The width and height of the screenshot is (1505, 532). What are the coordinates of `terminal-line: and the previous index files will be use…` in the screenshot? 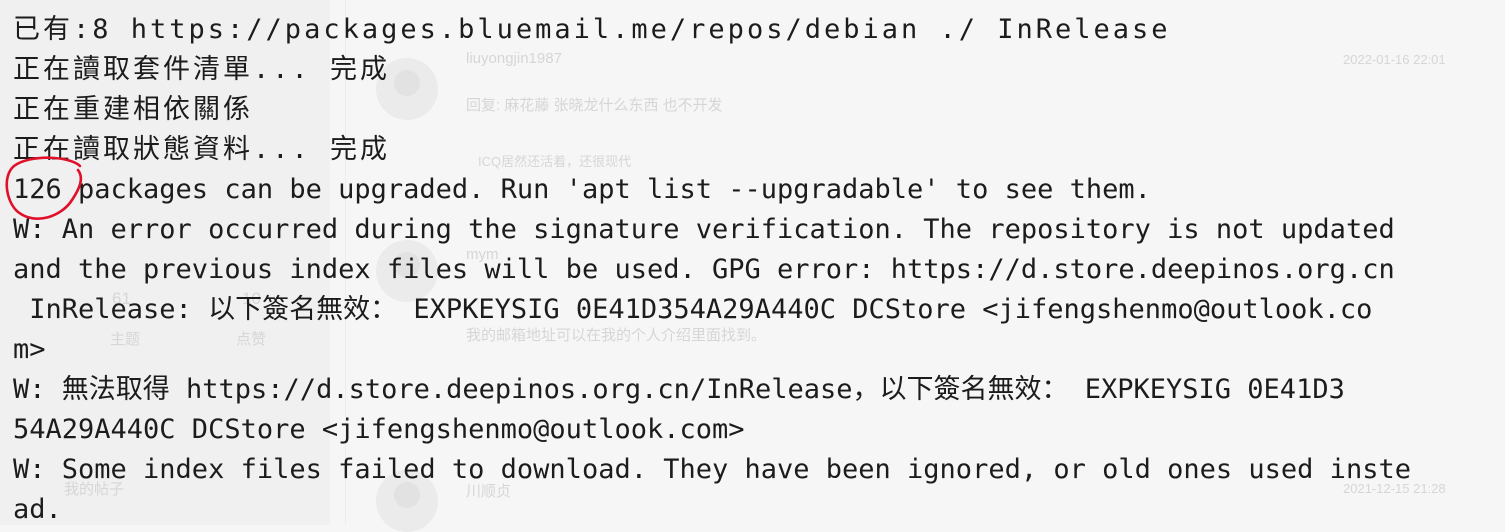 It's located at (704, 269).